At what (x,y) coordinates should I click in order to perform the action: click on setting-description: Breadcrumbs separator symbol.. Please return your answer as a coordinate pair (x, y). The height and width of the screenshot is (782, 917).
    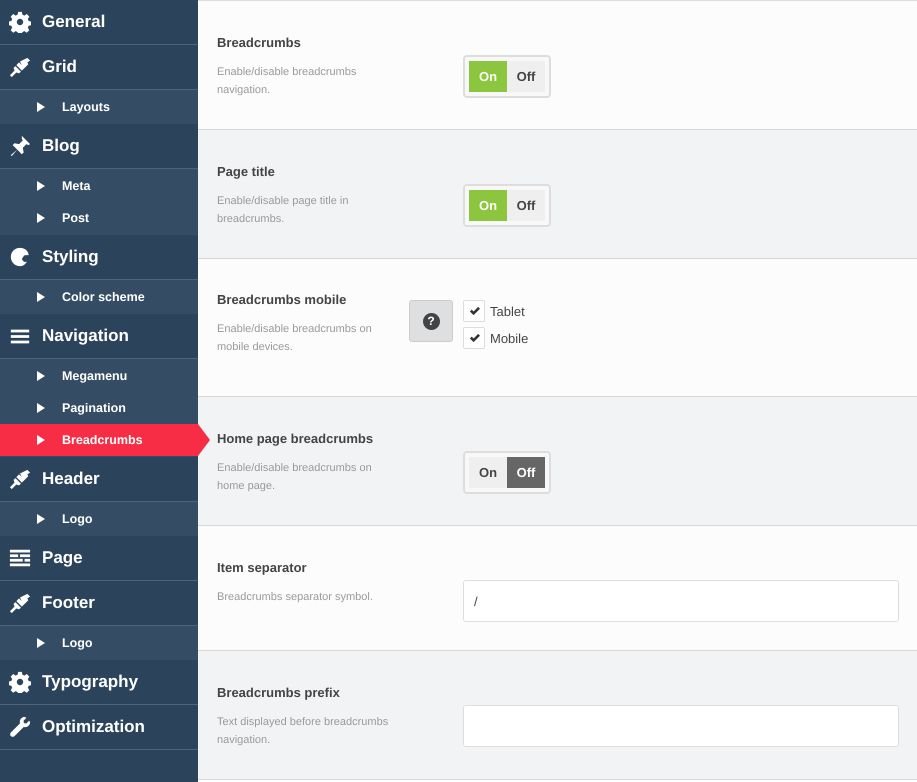
    Looking at the image, I should click on (295, 597).